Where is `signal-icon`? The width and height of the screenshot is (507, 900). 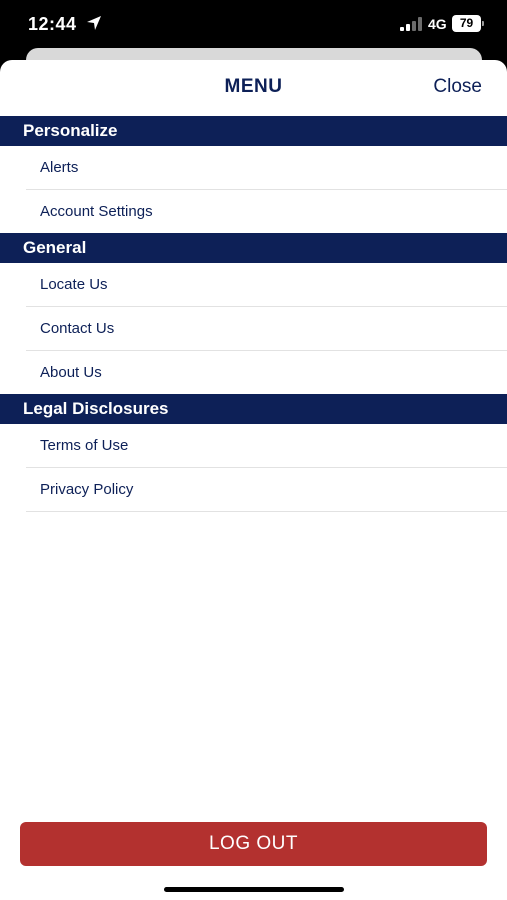
signal-icon is located at coordinates (411, 24).